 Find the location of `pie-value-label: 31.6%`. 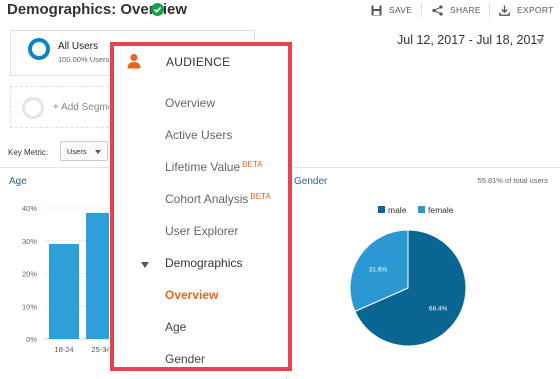

pie-value-label: 31.6% is located at coordinates (378, 269).